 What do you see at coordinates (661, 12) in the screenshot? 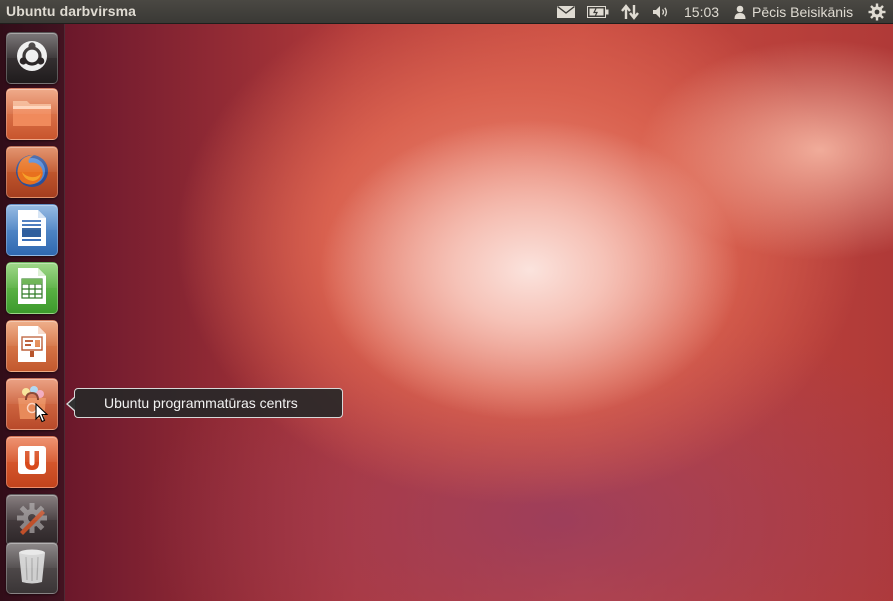
I see `volume-icon` at bounding box center [661, 12].